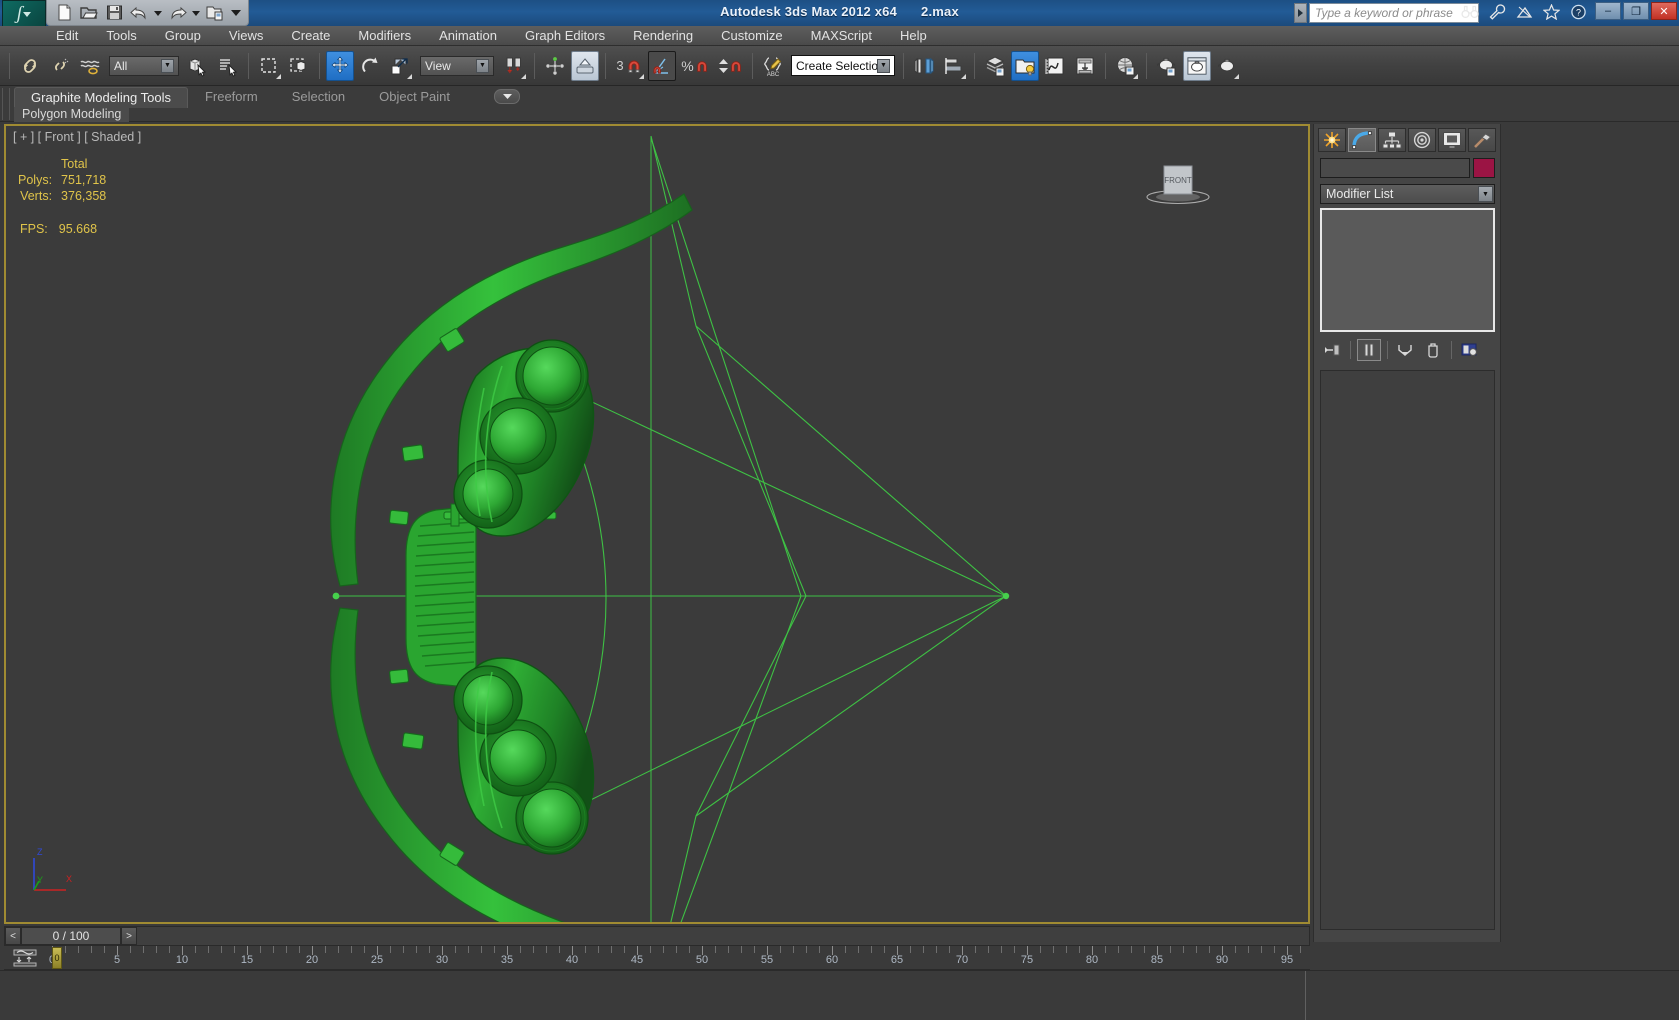  What do you see at coordinates (1422, 140) in the screenshot?
I see `command-tab-motion` at bounding box center [1422, 140].